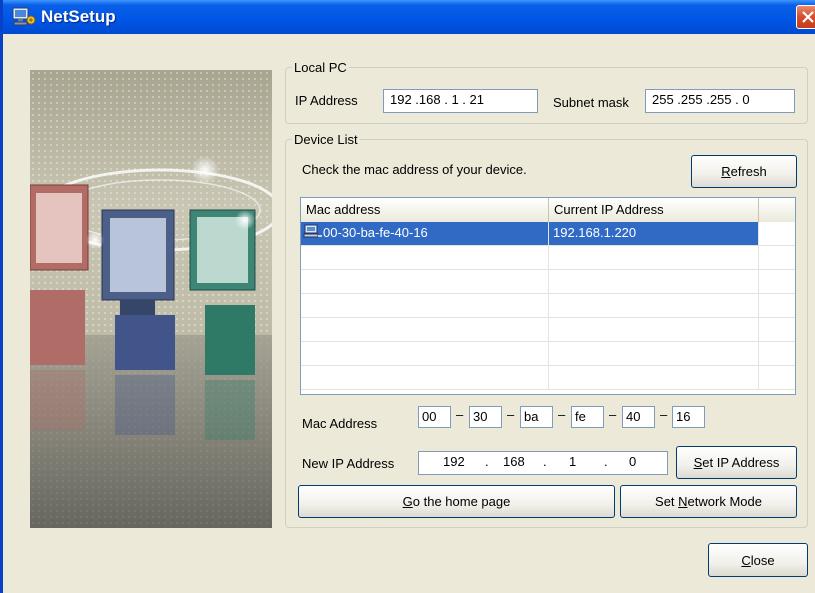 The height and width of the screenshot is (593, 815). I want to click on local-ip-field: 192 .168 . 1 . 21, so click(460, 101).